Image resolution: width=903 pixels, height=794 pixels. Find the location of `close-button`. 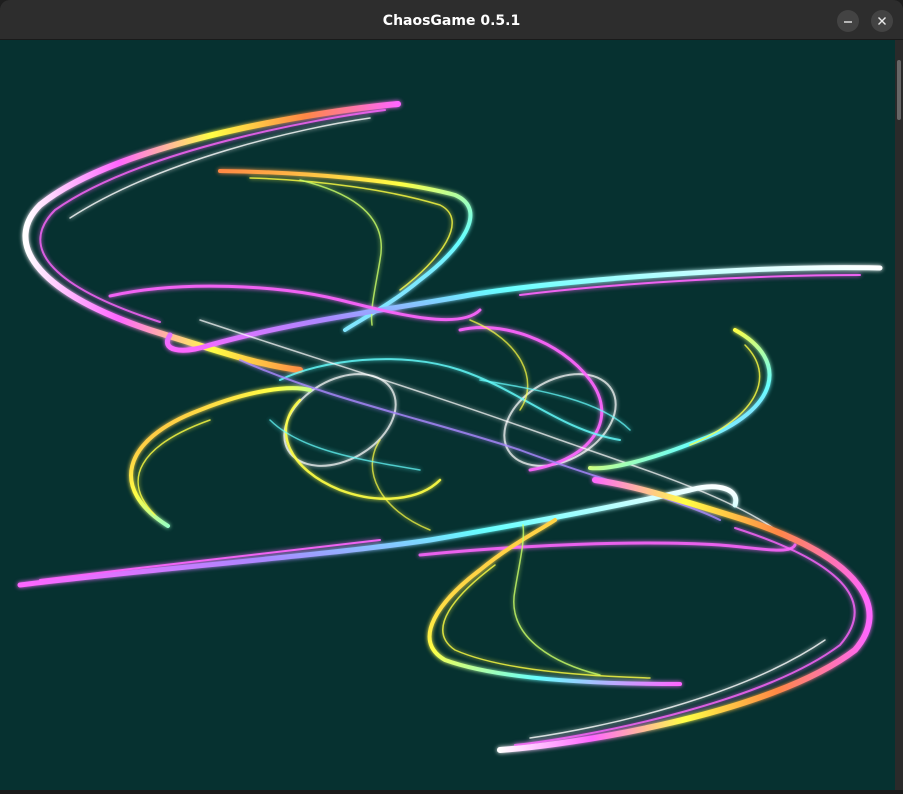

close-button is located at coordinates (882, 21).